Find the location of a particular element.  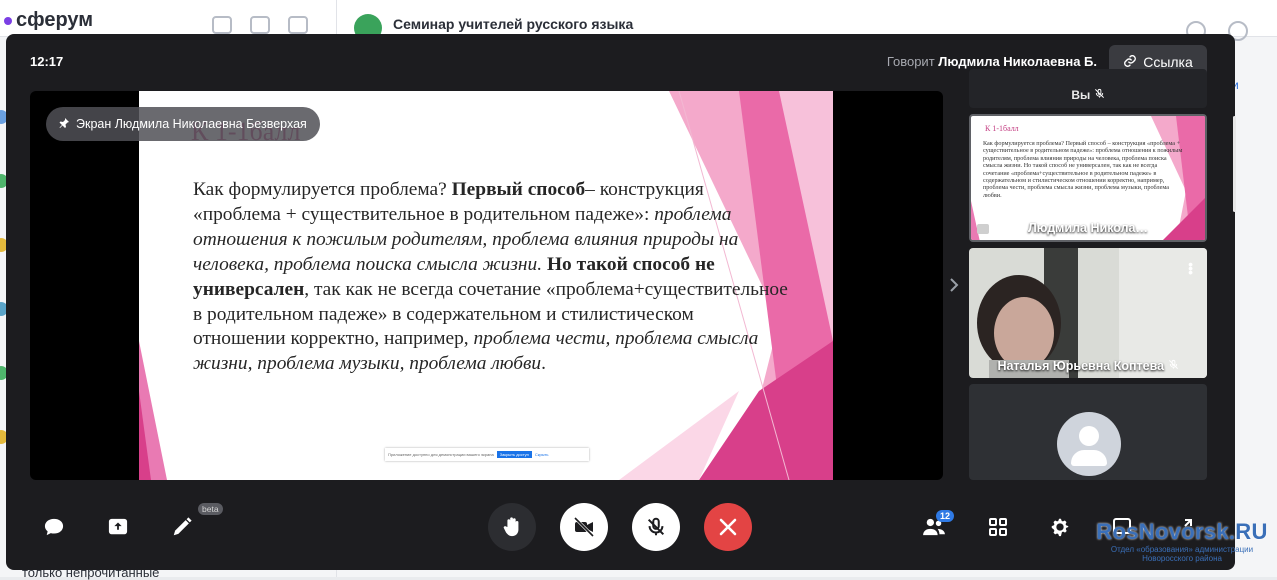

share-screen-button is located at coordinates (118, 527).